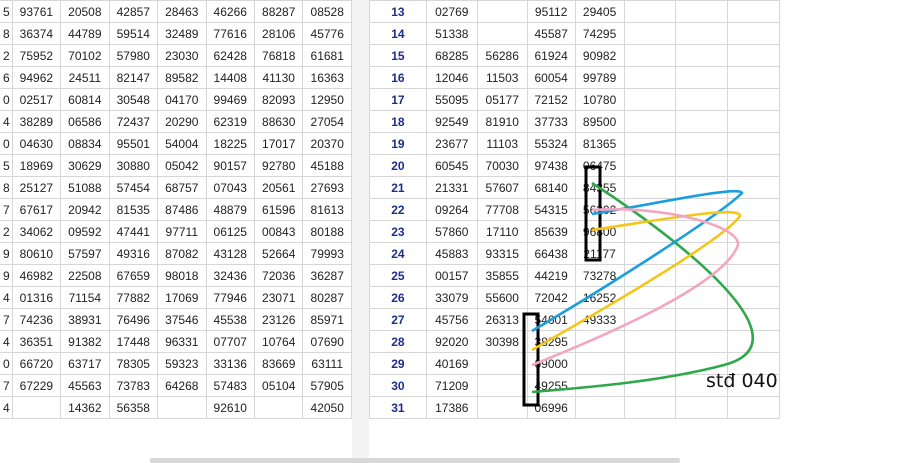 This screenshot has height=463, width=907. I want to click on table-cell: 90157, so click(230, 165).